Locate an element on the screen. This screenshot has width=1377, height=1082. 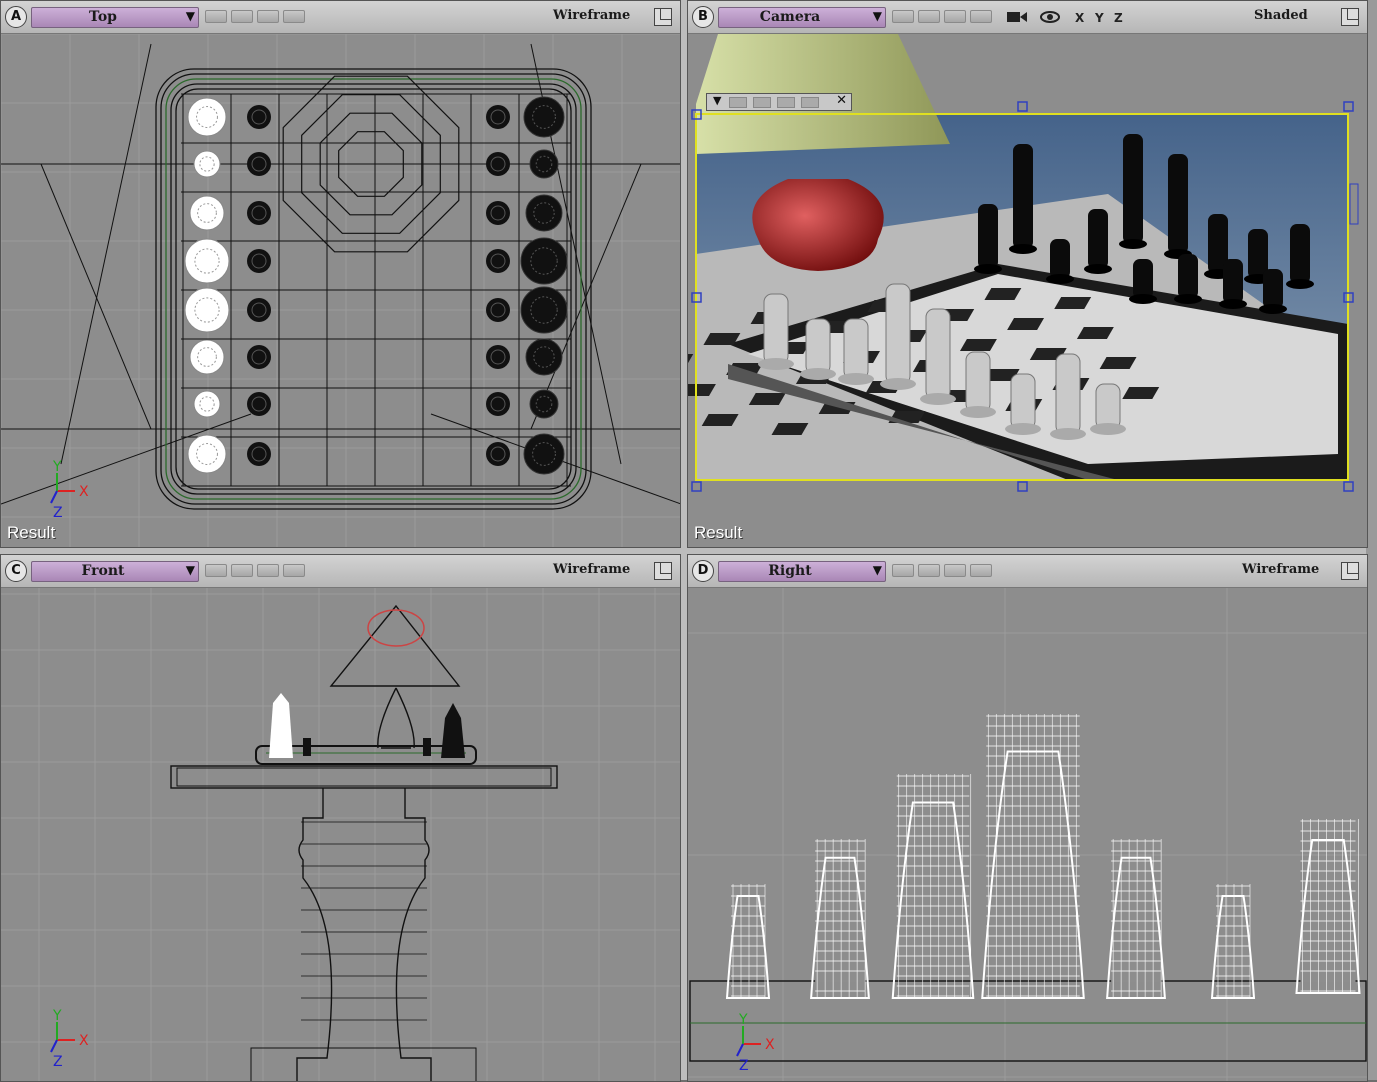
viewport-label-a: A is located at coordinates (16, 17).